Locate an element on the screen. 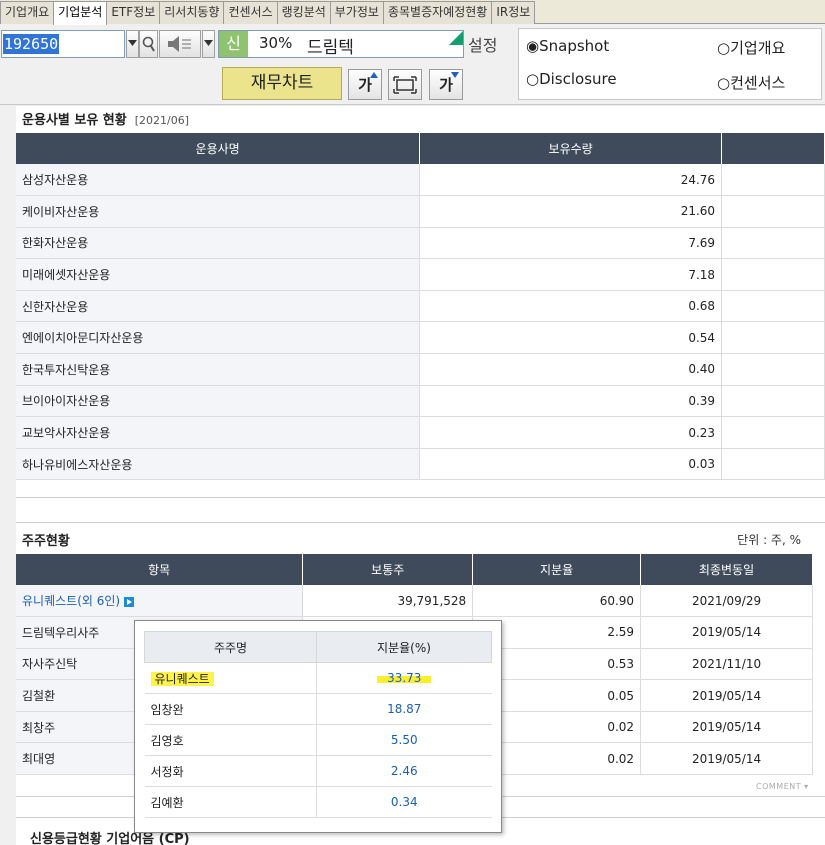  fit-screen-button is located at coordinates (405, 84).